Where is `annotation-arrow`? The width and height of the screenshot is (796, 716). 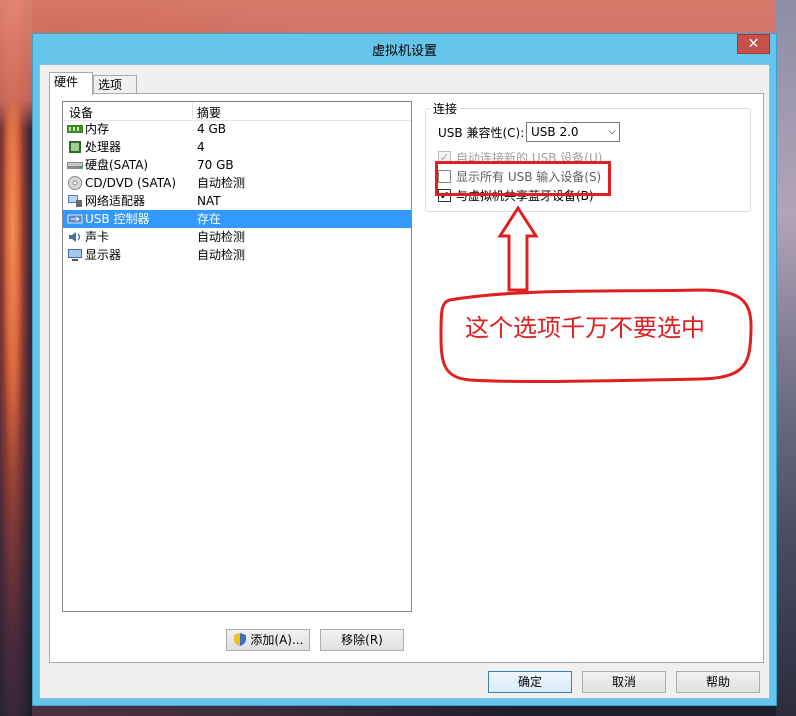 annotation-arrow is located at coordinates (518, 248).